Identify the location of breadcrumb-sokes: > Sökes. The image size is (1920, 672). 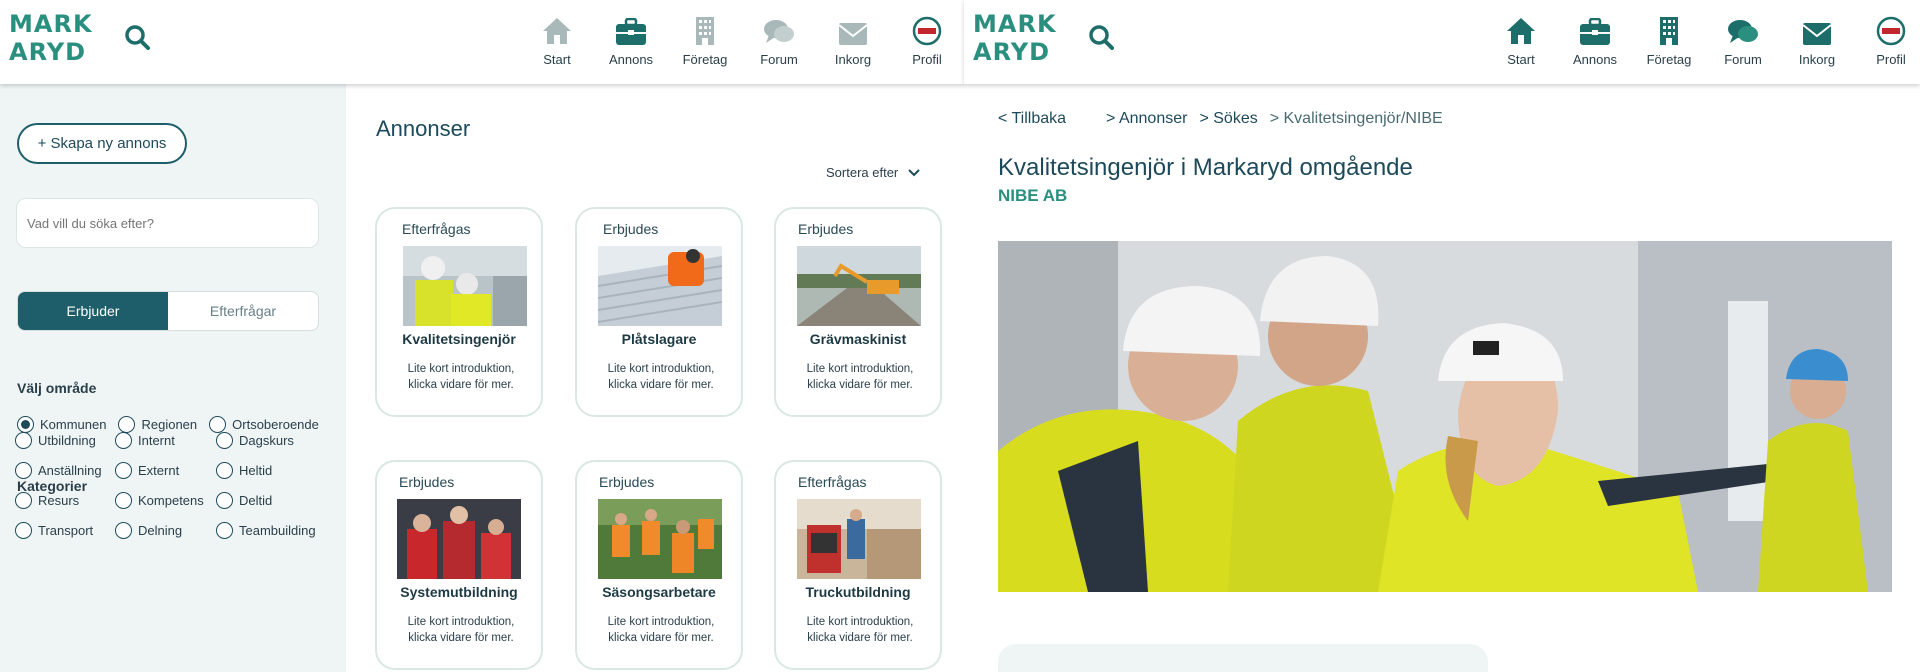
(1228, 119).